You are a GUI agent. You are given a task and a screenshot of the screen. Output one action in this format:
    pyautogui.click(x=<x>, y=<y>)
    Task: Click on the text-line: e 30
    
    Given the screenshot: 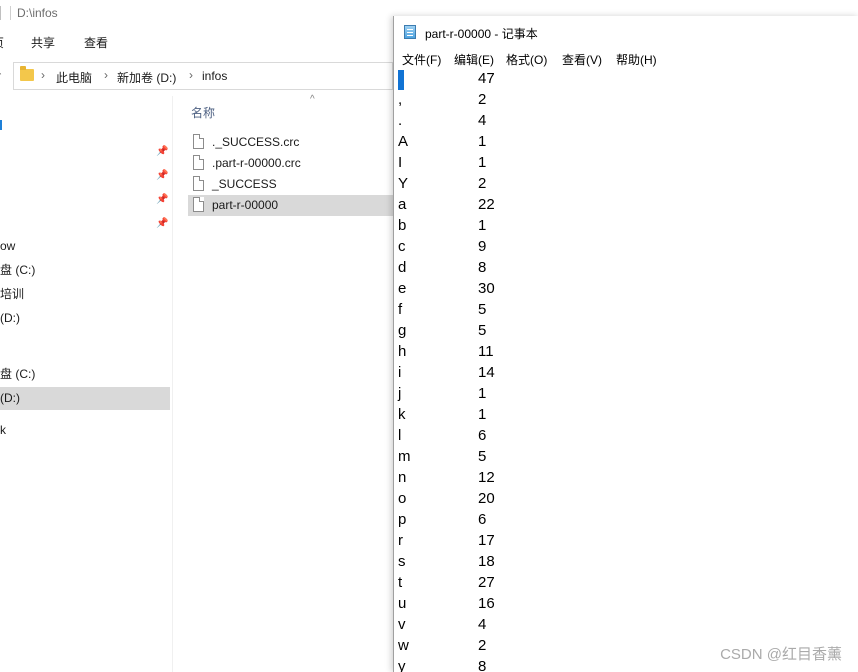 What is the action you would take?
    pyautogui.click(x=626, y=288)
    